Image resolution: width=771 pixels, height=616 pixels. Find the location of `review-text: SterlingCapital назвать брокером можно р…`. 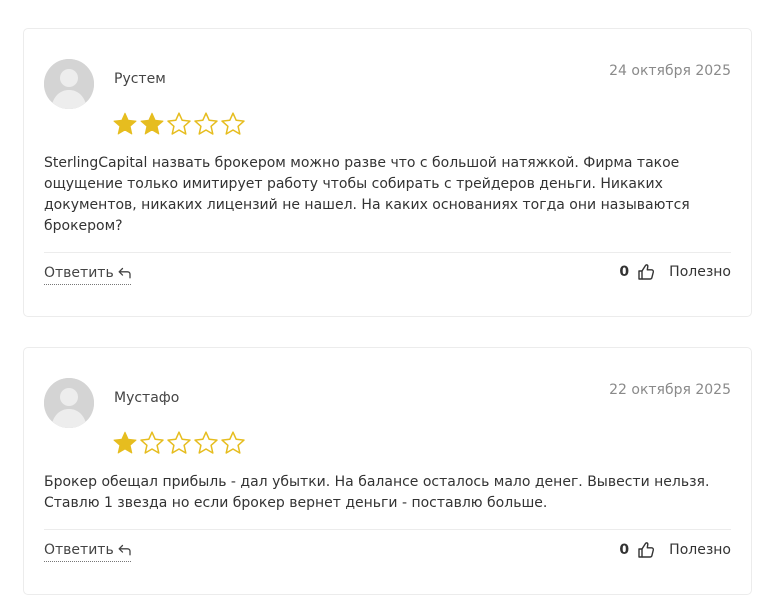

review-text: SterlingCapital назвать брокером можно р… is located at coordinates (367, 194).